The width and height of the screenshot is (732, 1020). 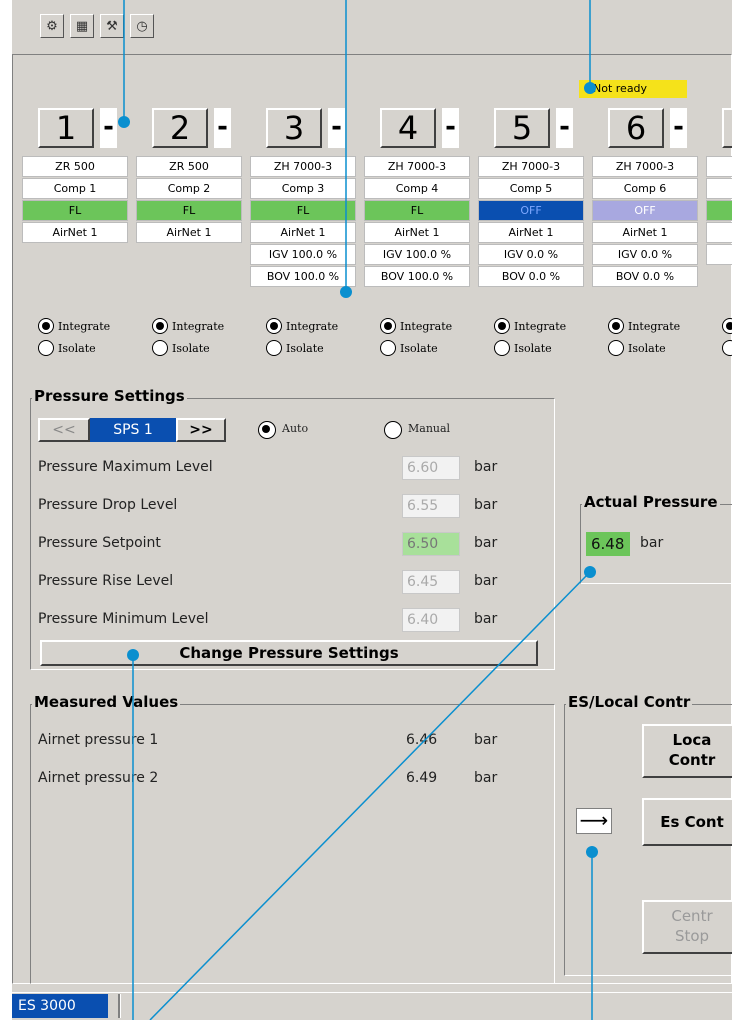 I want to click on pressure-setting-label: Pressure Maximum Level, so click(x=125, y=467).